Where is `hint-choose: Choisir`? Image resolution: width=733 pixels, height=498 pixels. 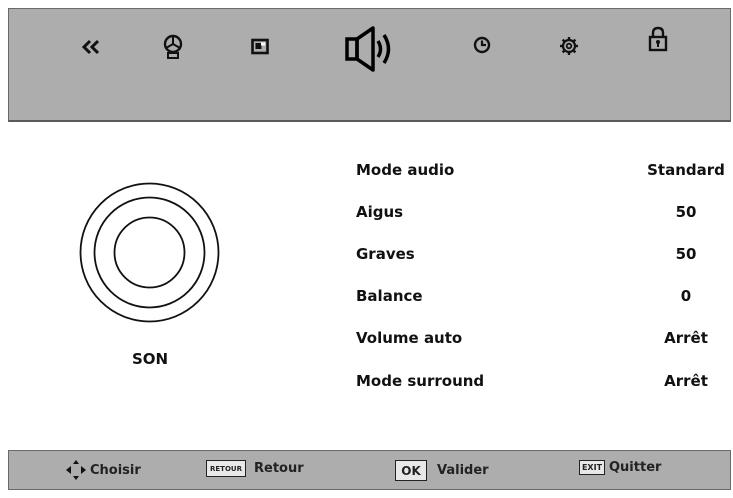
hint-choose: Choisir is located at coordinates (102, 470).